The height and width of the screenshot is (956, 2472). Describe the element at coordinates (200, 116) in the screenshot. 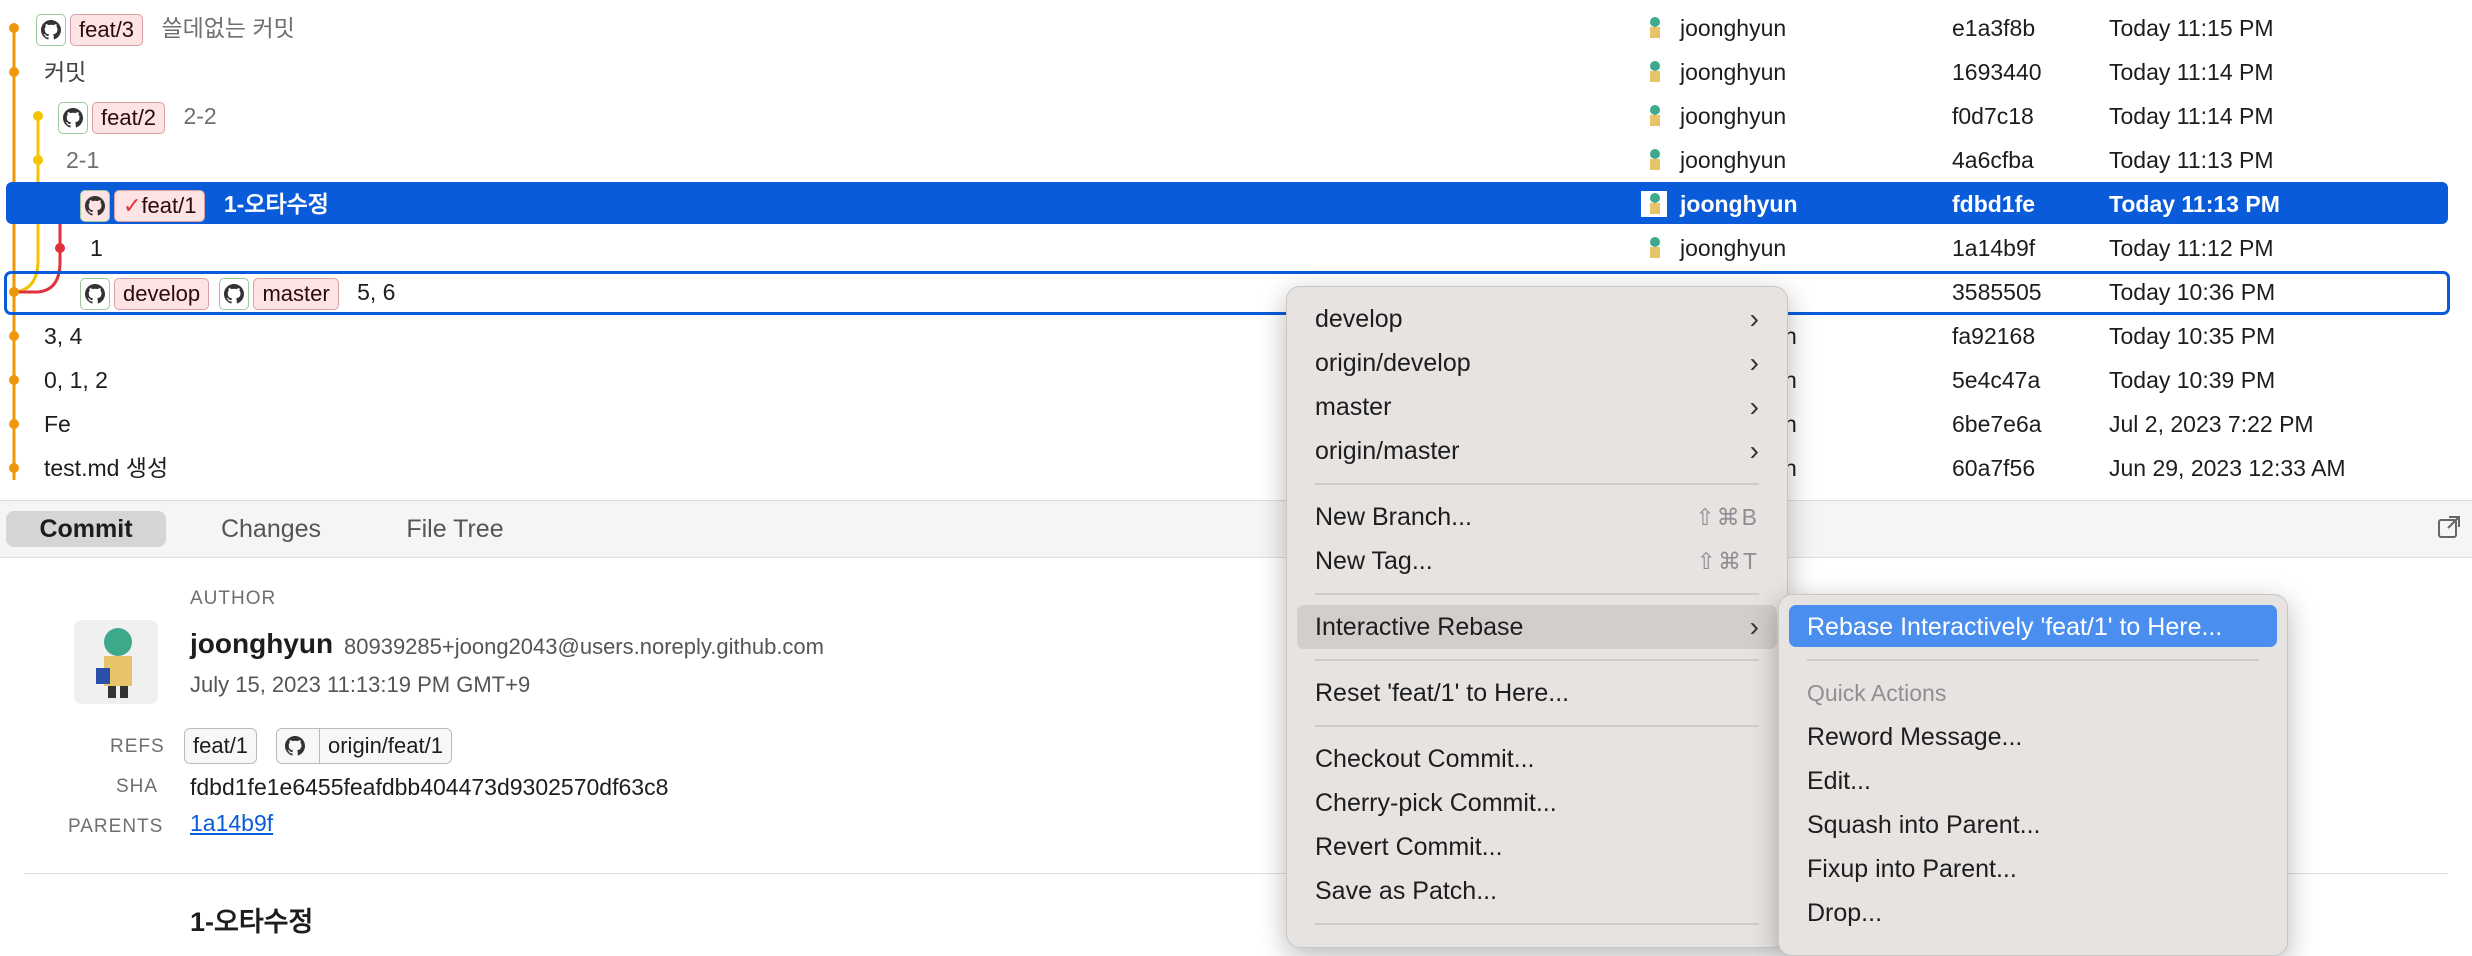

I see `commit-message: 2-2` at that location.